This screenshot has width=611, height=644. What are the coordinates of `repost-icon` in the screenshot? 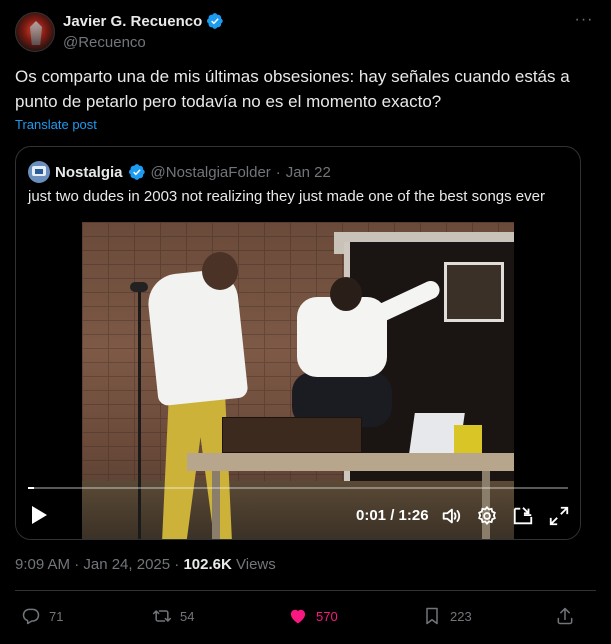 It's located at (162, 616).